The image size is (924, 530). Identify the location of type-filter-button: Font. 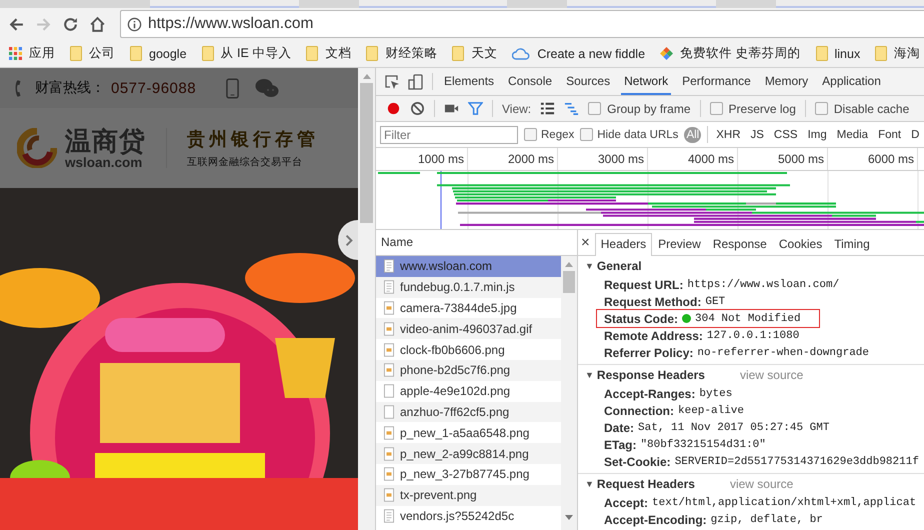
(890, 134).